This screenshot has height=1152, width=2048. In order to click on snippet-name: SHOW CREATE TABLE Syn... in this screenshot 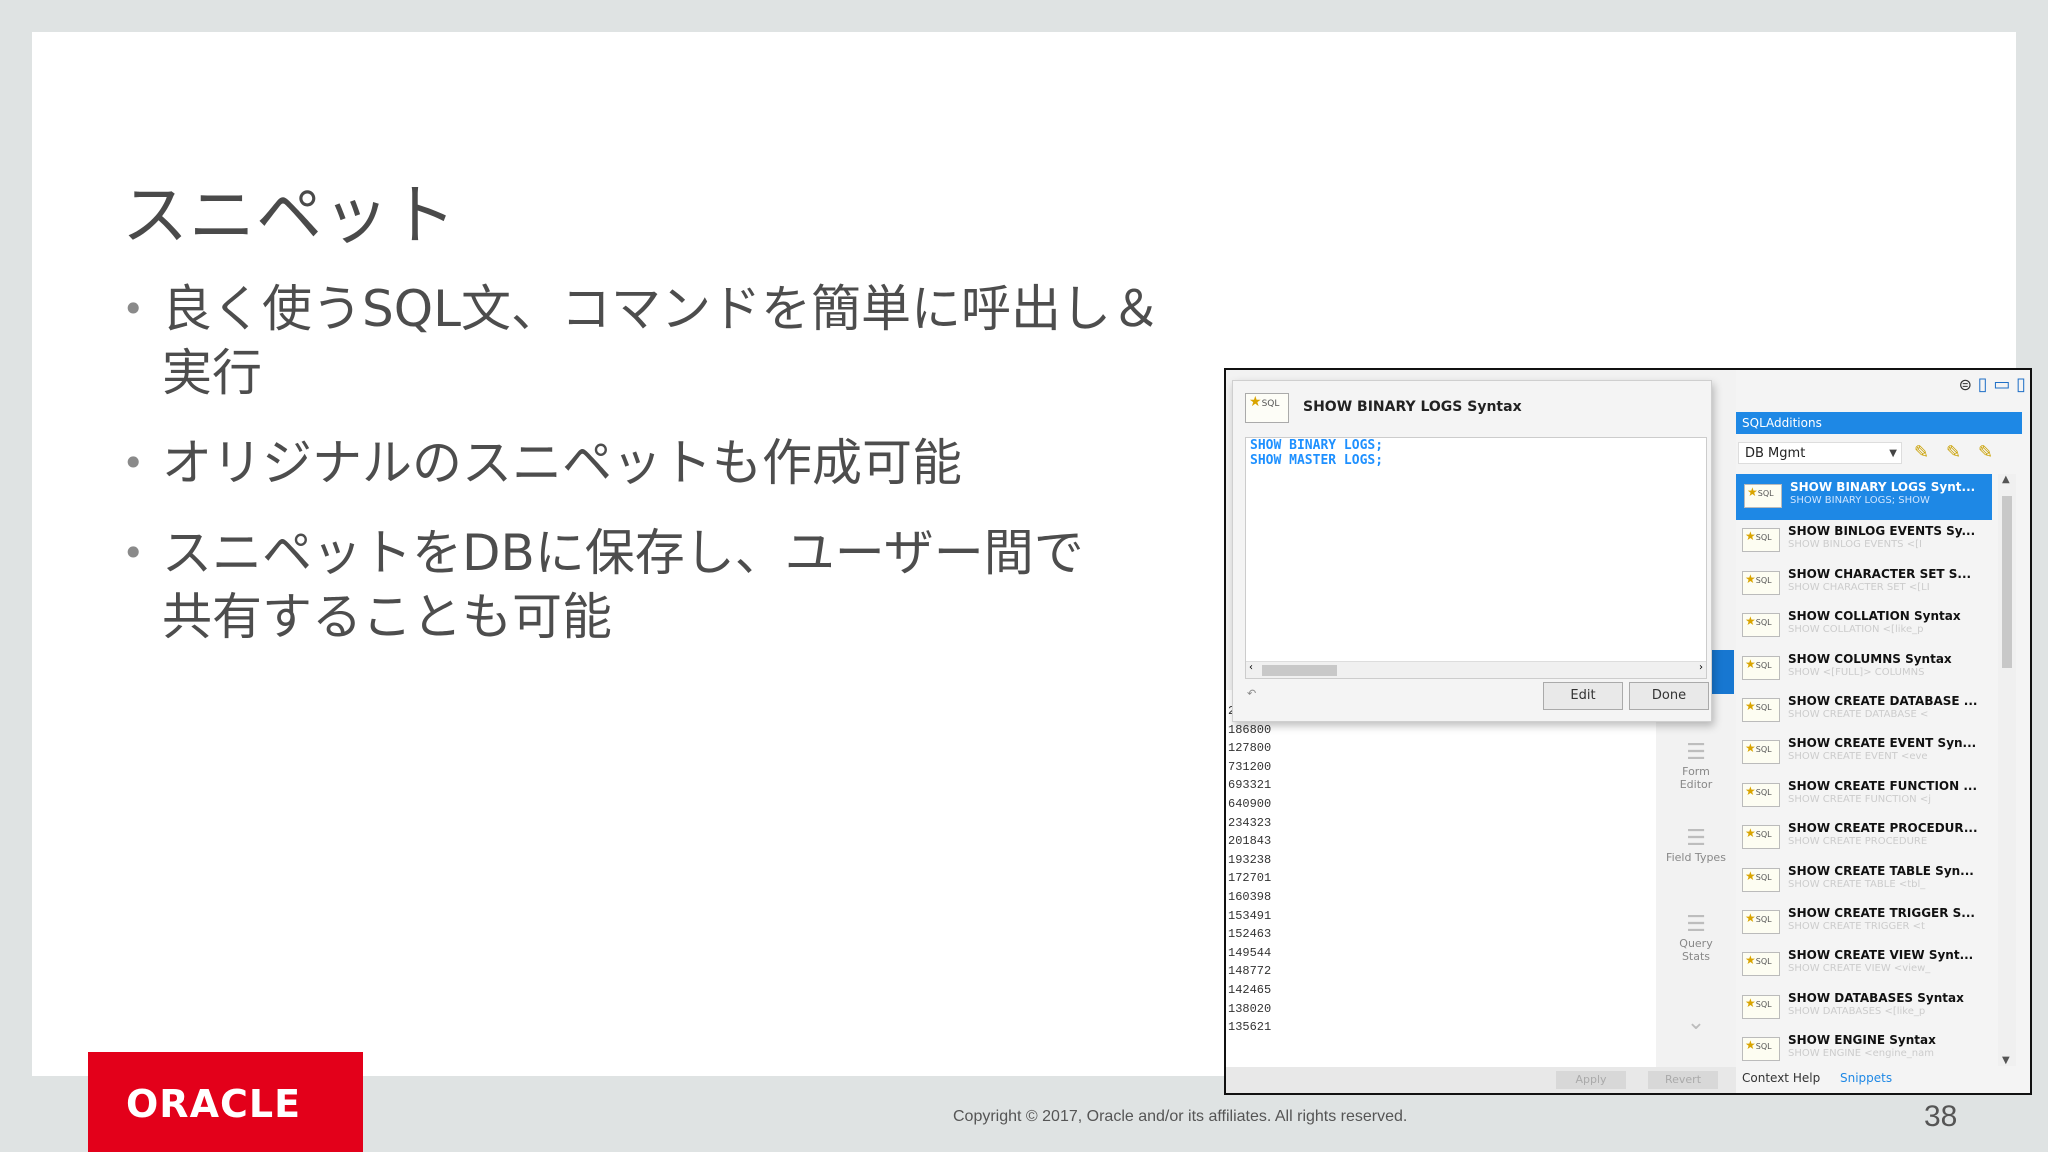, I will do `click(1881, 870)`.